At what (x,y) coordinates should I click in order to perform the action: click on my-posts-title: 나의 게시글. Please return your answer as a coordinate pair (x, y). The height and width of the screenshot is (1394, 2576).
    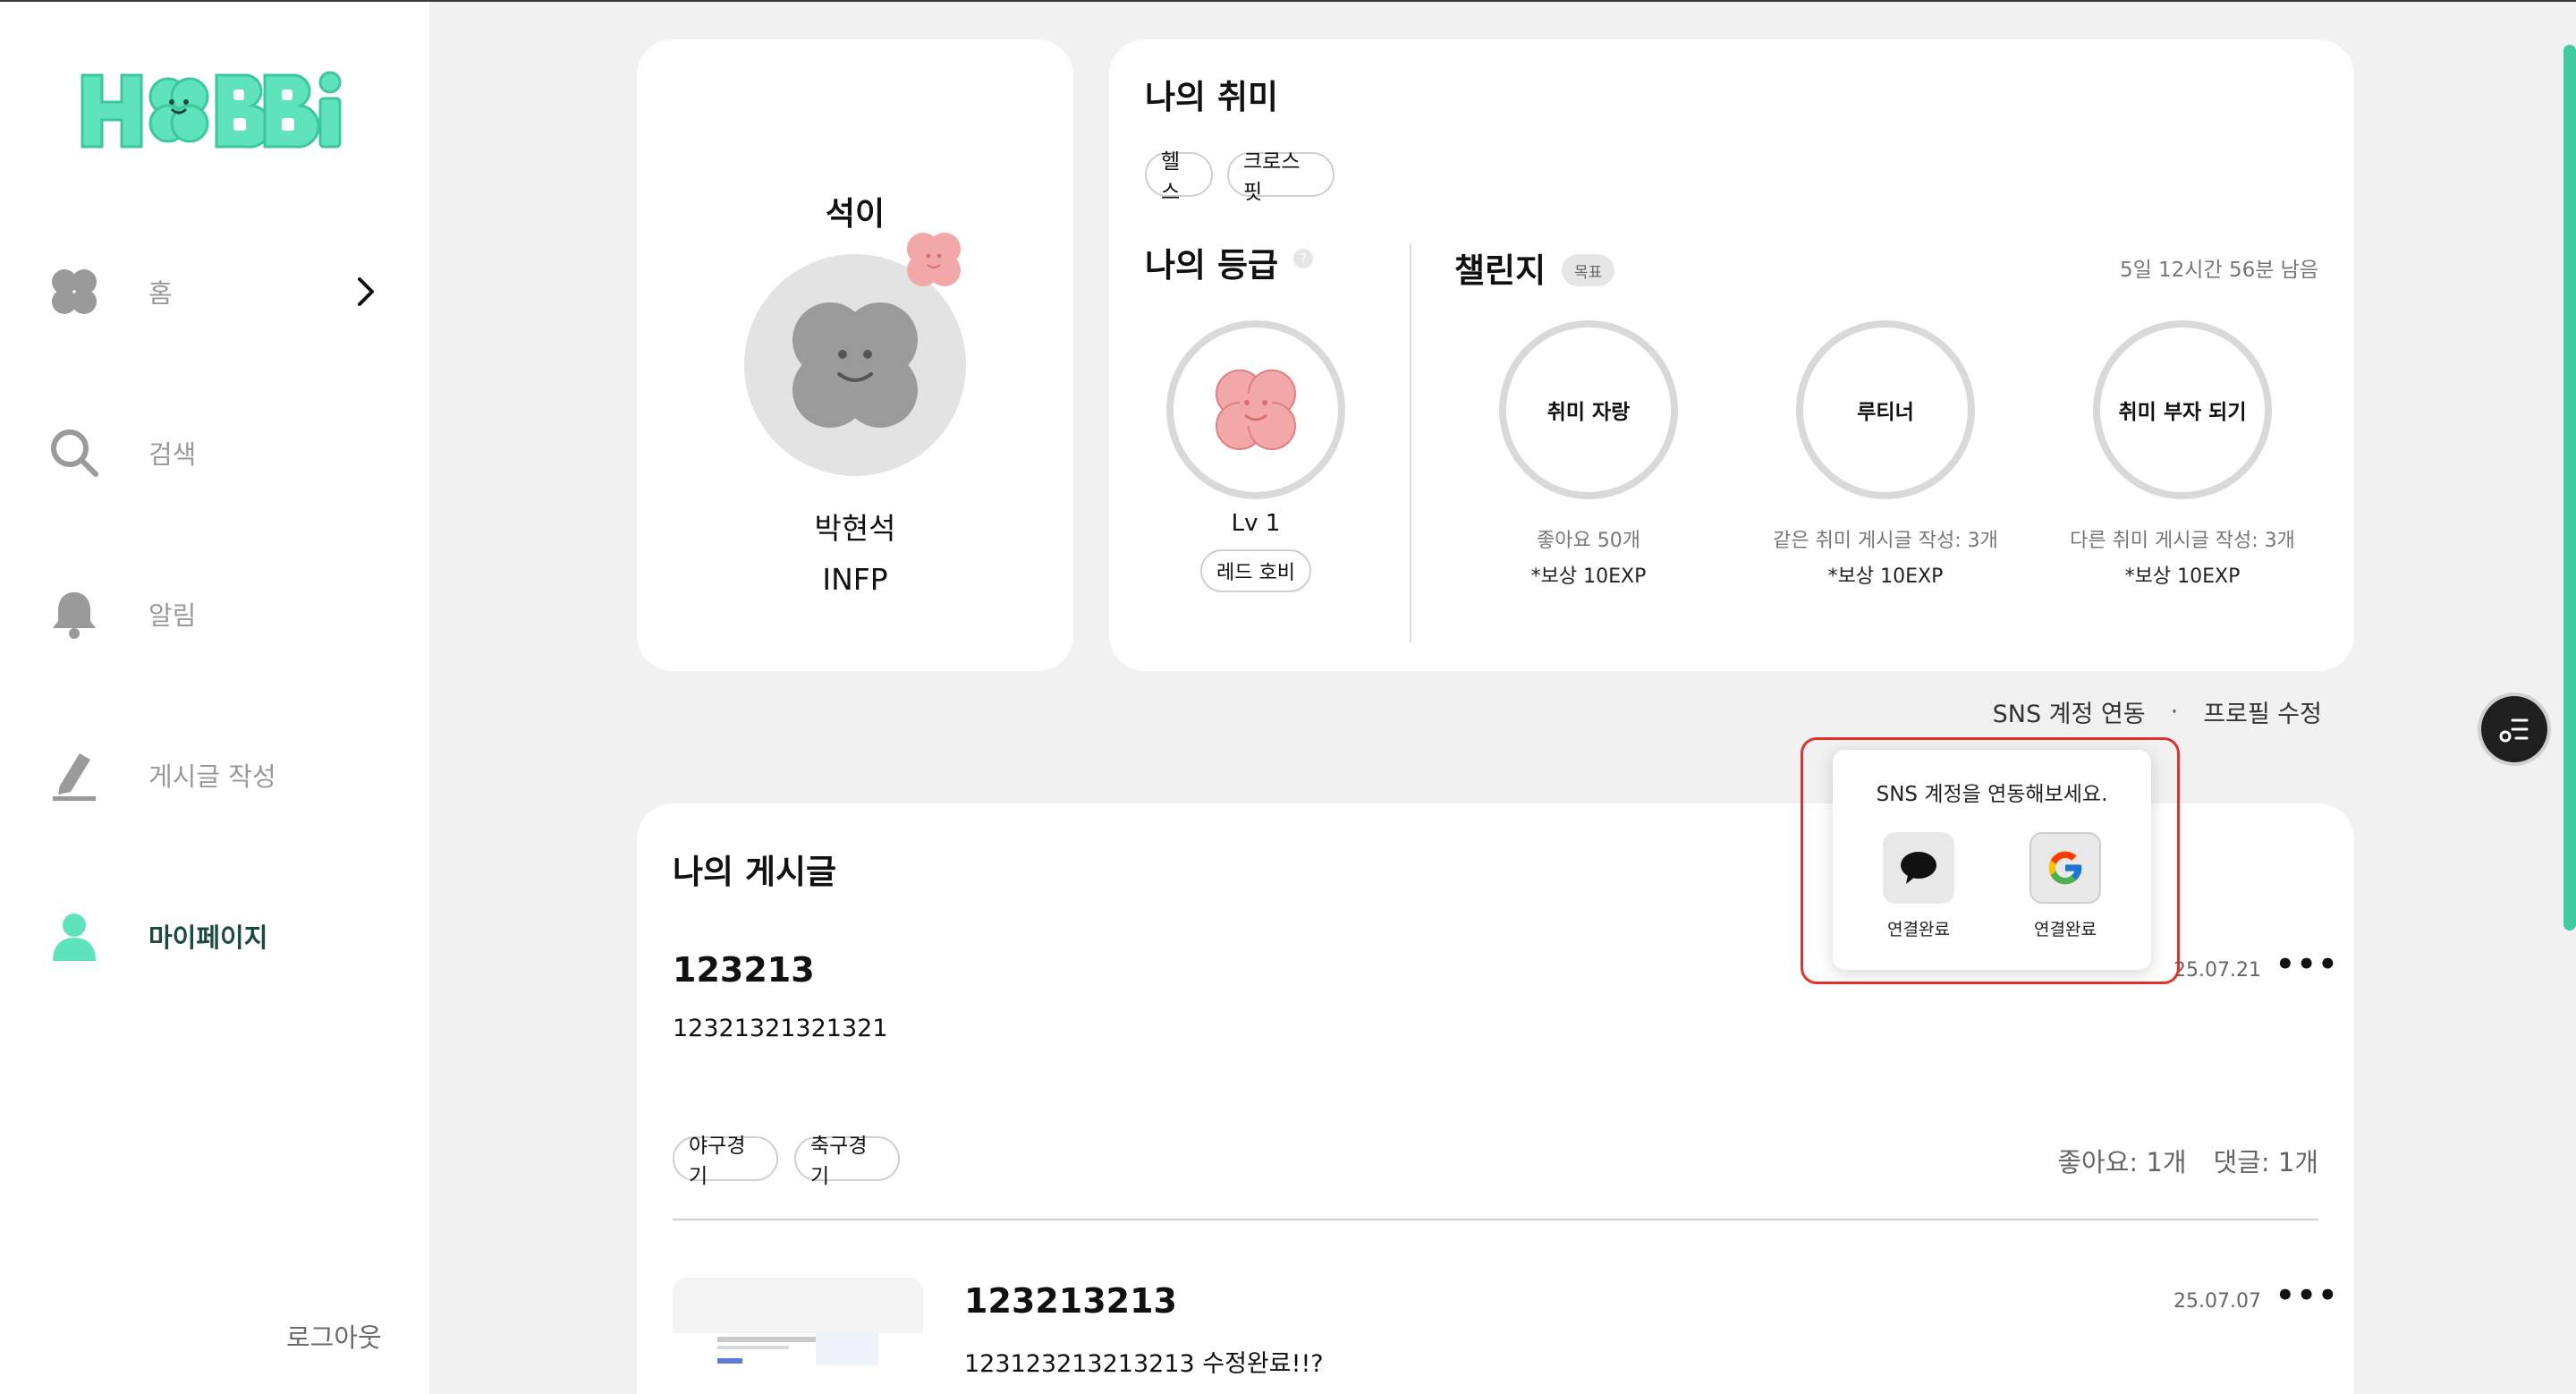
    Looking at the image, I should click on (755, 872).